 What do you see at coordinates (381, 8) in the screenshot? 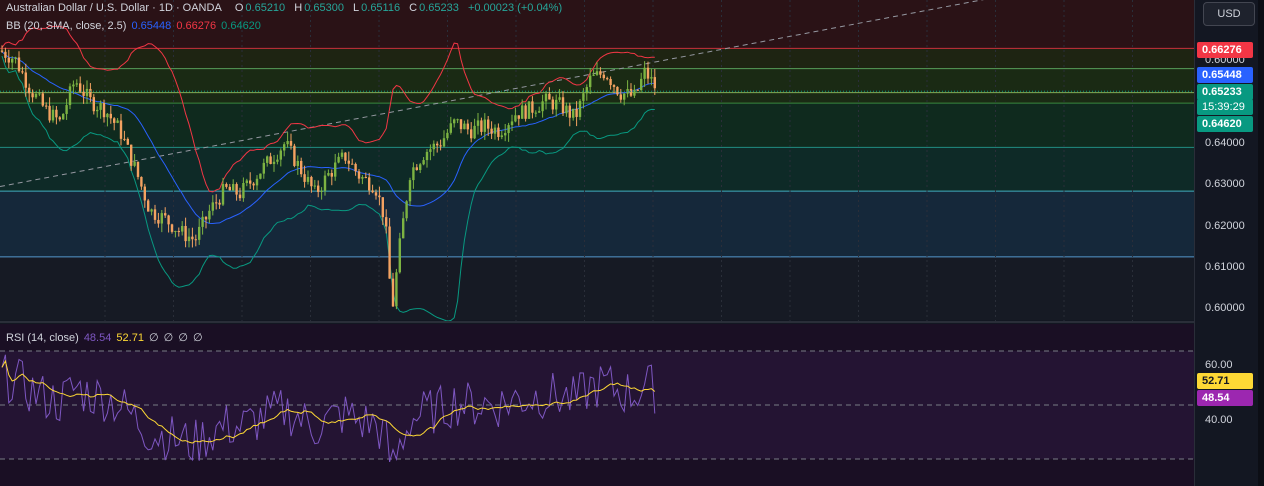
I see `low-value: 0.65116` at bounding box center [381, 8].